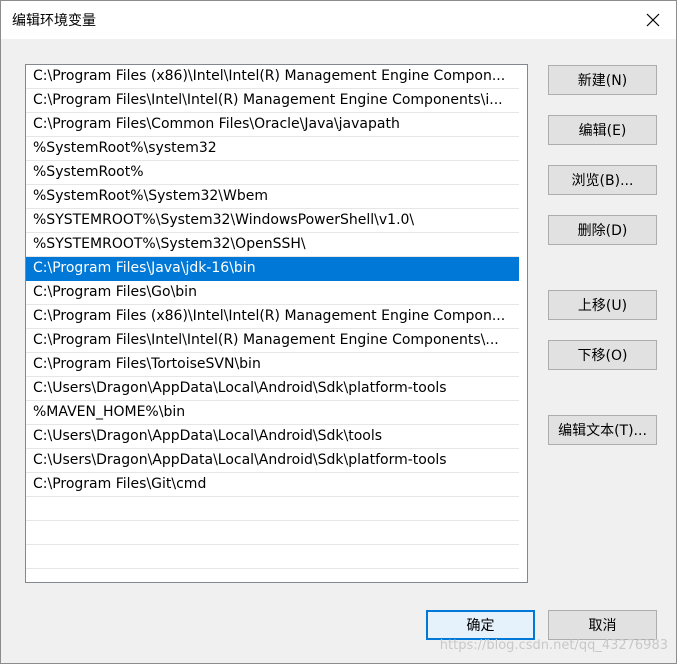 The image size is (677, 664). What do you see at coordinates (272, 245) in the screenshot?
I see `list-item: %SYSTEMROOT%\System32\OpenSSH\` at bounding box center [272, 245].